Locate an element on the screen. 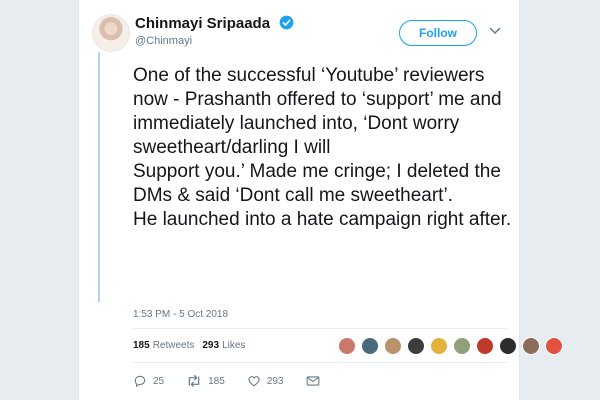 This screenshot has height=400, width=600. retweets-label: Retweets is located at coordinates (173, 345).